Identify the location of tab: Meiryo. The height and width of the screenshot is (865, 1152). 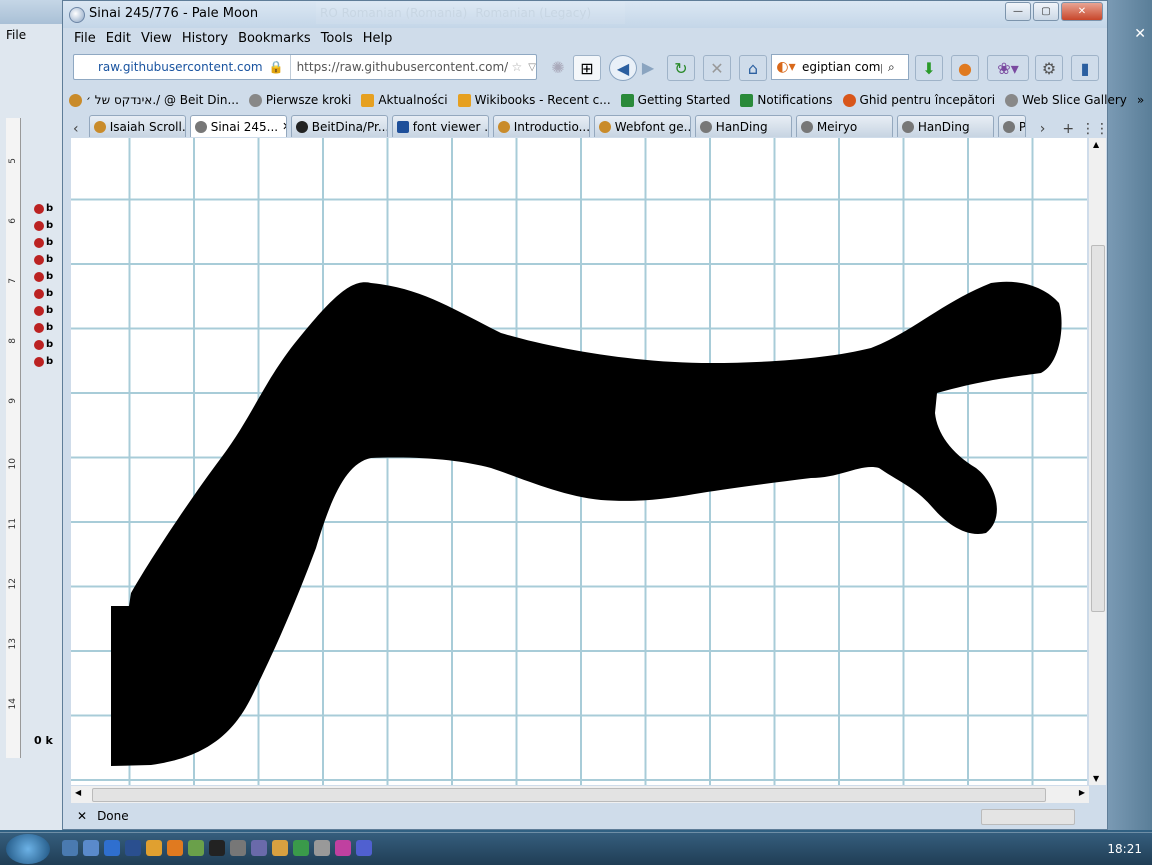
(844, 126).